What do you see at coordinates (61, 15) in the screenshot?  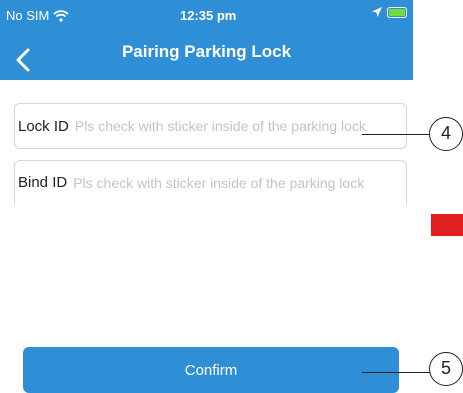 I see `wifi-icon` at bounding box center [61, 15].